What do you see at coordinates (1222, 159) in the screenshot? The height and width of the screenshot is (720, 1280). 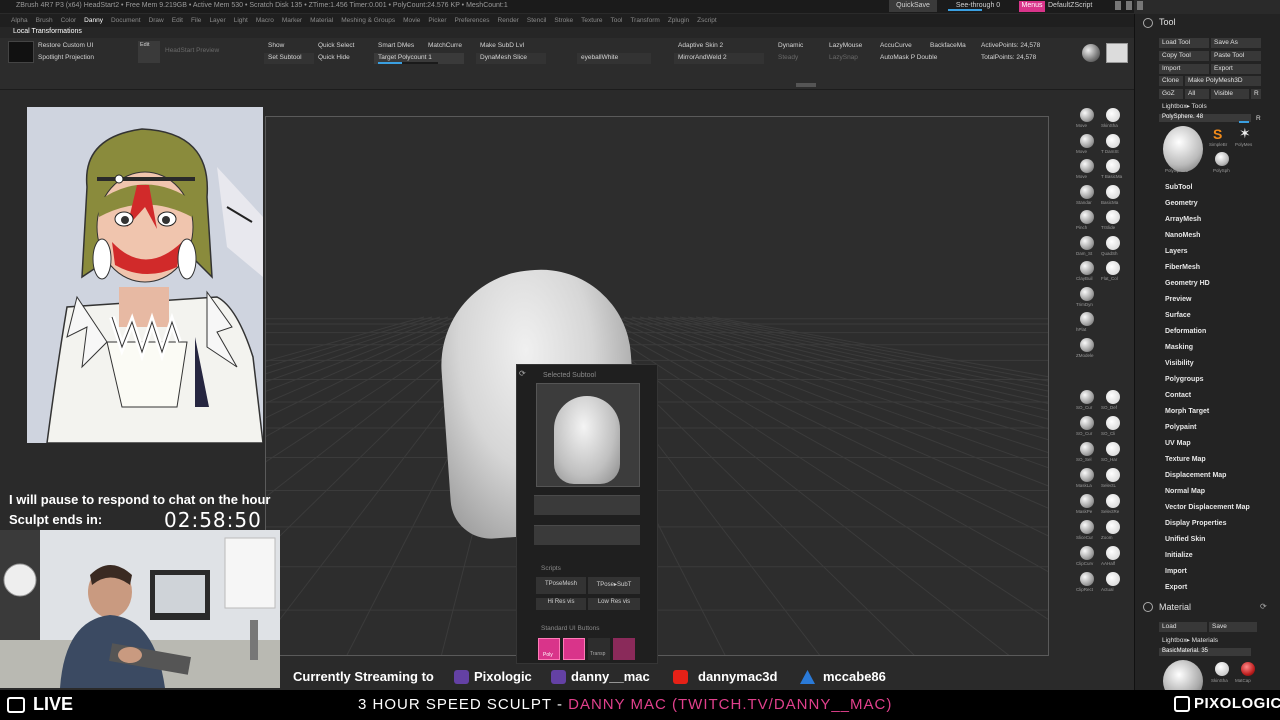 I see `polysphere-small-thumb` at bounding box center [1222, 159].